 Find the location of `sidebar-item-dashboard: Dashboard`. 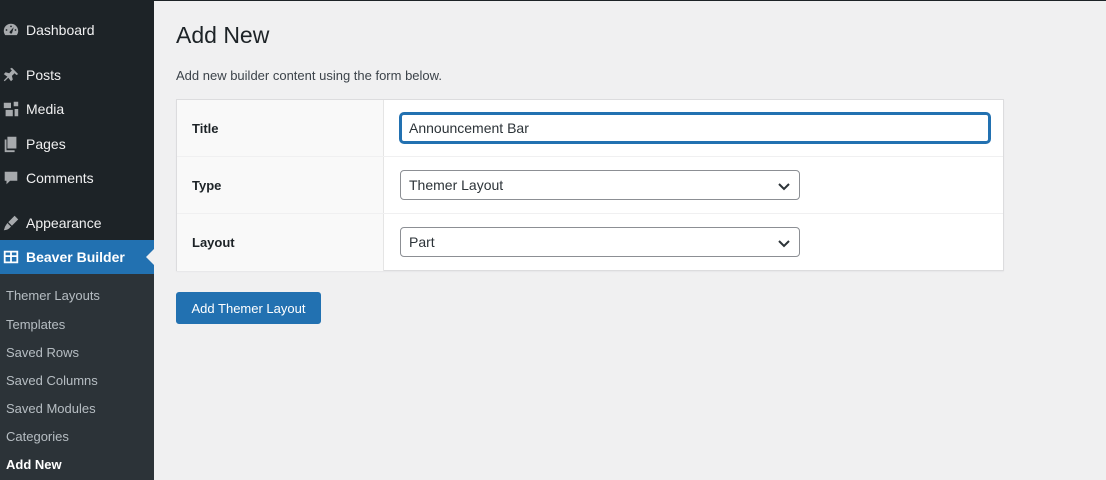

sidebar-item-dashboard: Dashboard is located at coordinates (77, 30).